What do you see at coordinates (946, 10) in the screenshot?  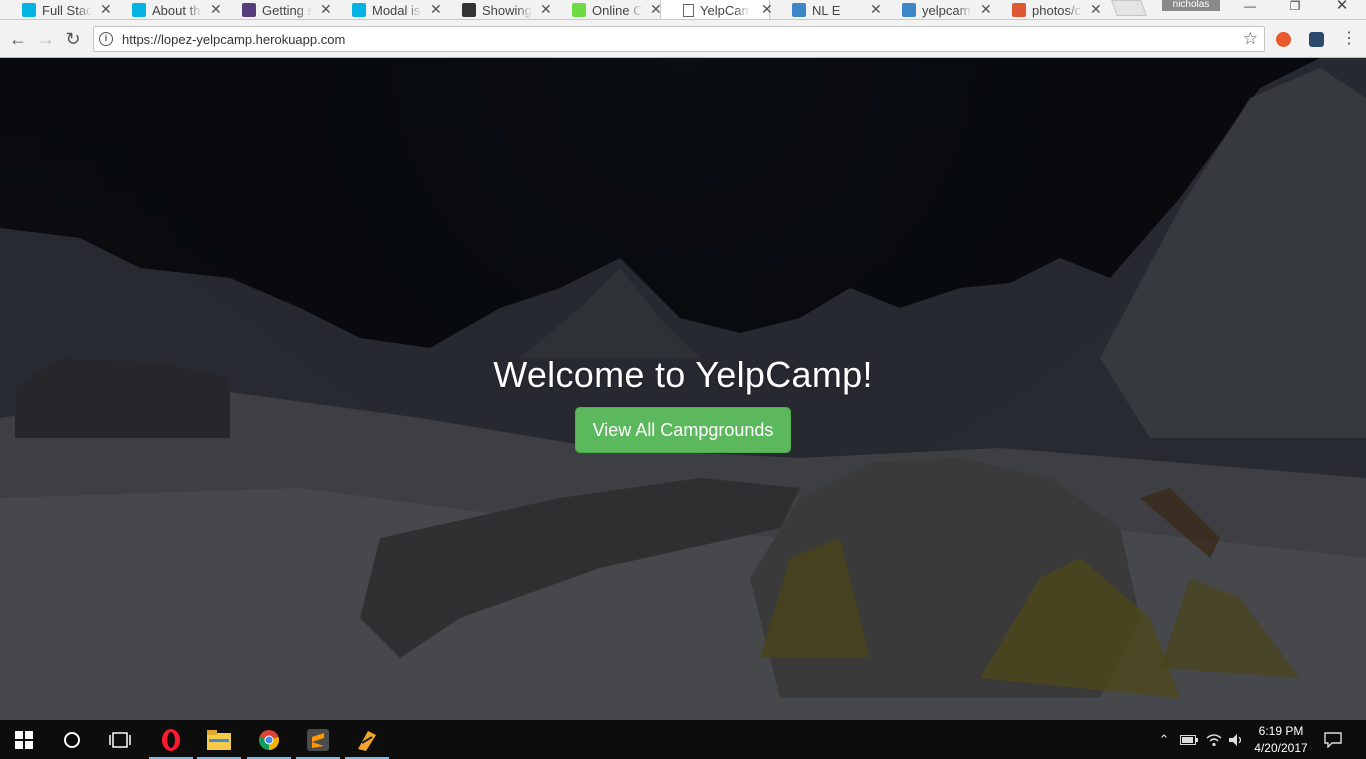 I see `tab-title: yelpcam` at bounding box center [946, 10].